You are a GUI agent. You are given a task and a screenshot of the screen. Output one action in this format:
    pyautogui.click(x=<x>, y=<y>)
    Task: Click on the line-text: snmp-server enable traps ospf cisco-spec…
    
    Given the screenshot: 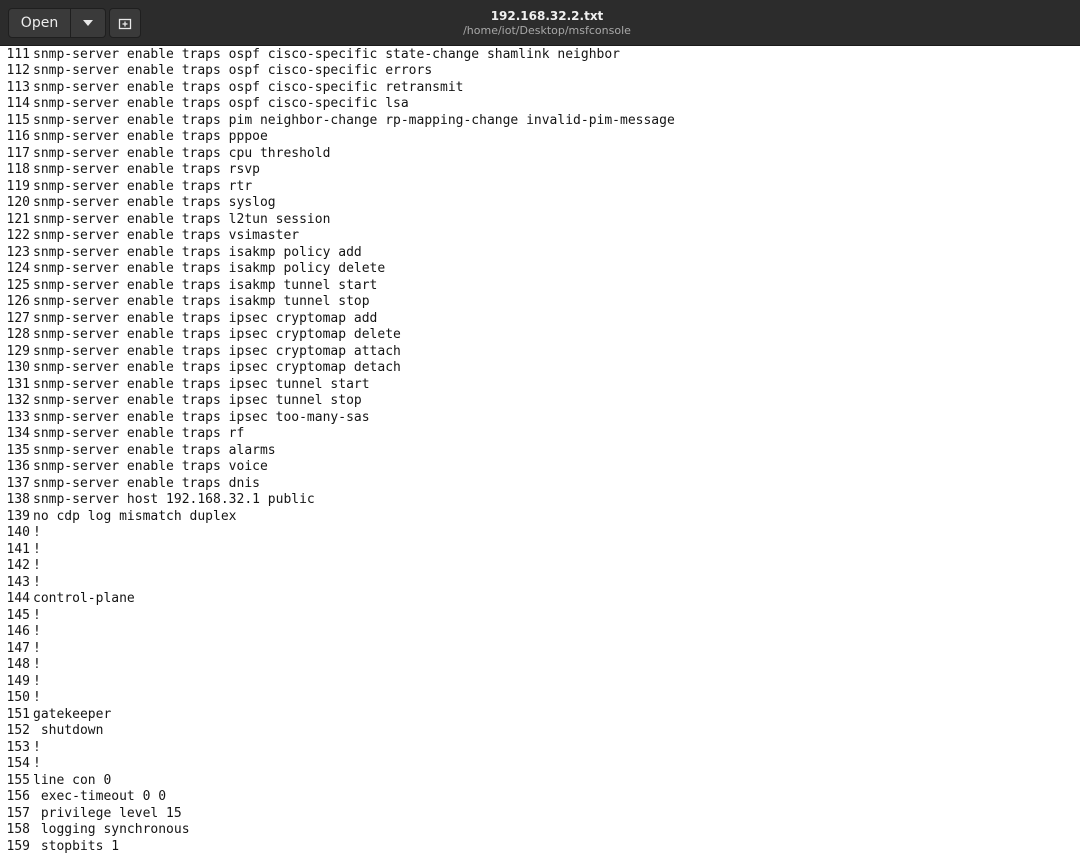 What is the action you would take?
    pyautogui.click(x=233, y=70)
    